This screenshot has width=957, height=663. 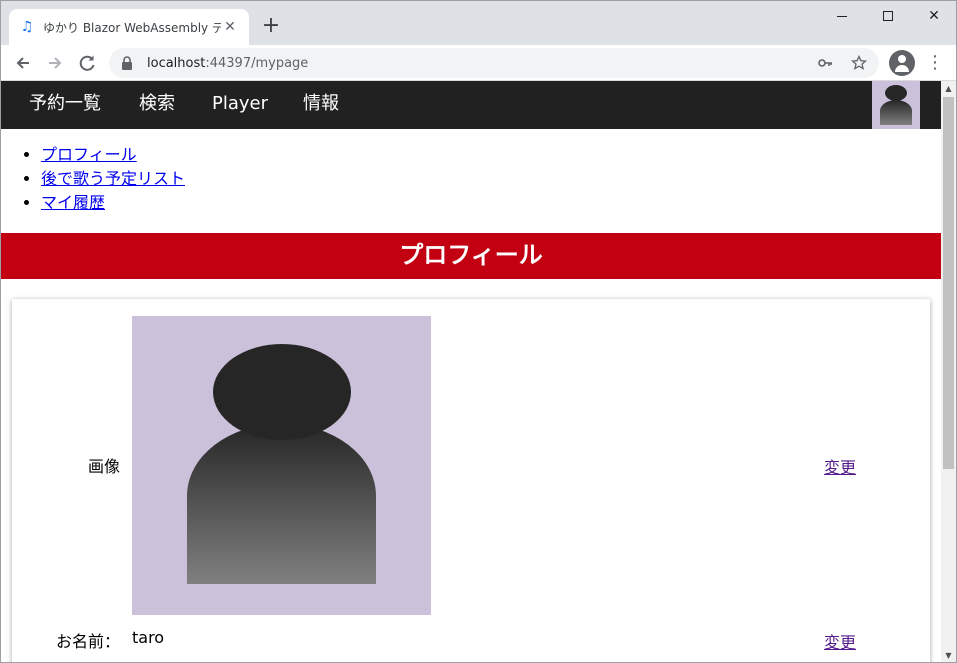 What do you see at coordinates (27, 27) in the screenshot?
I see `music-note-icon: ♫` at bounding box center [27, 27].